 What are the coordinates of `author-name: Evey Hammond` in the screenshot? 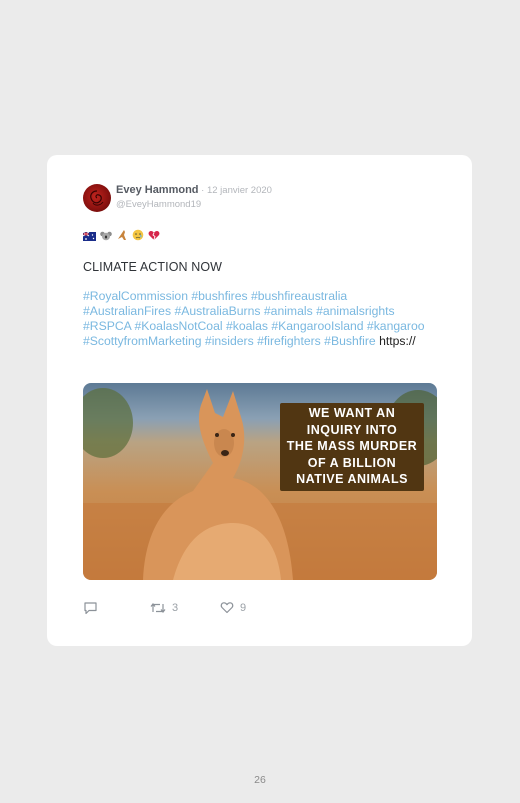 It's located at (157, 190).